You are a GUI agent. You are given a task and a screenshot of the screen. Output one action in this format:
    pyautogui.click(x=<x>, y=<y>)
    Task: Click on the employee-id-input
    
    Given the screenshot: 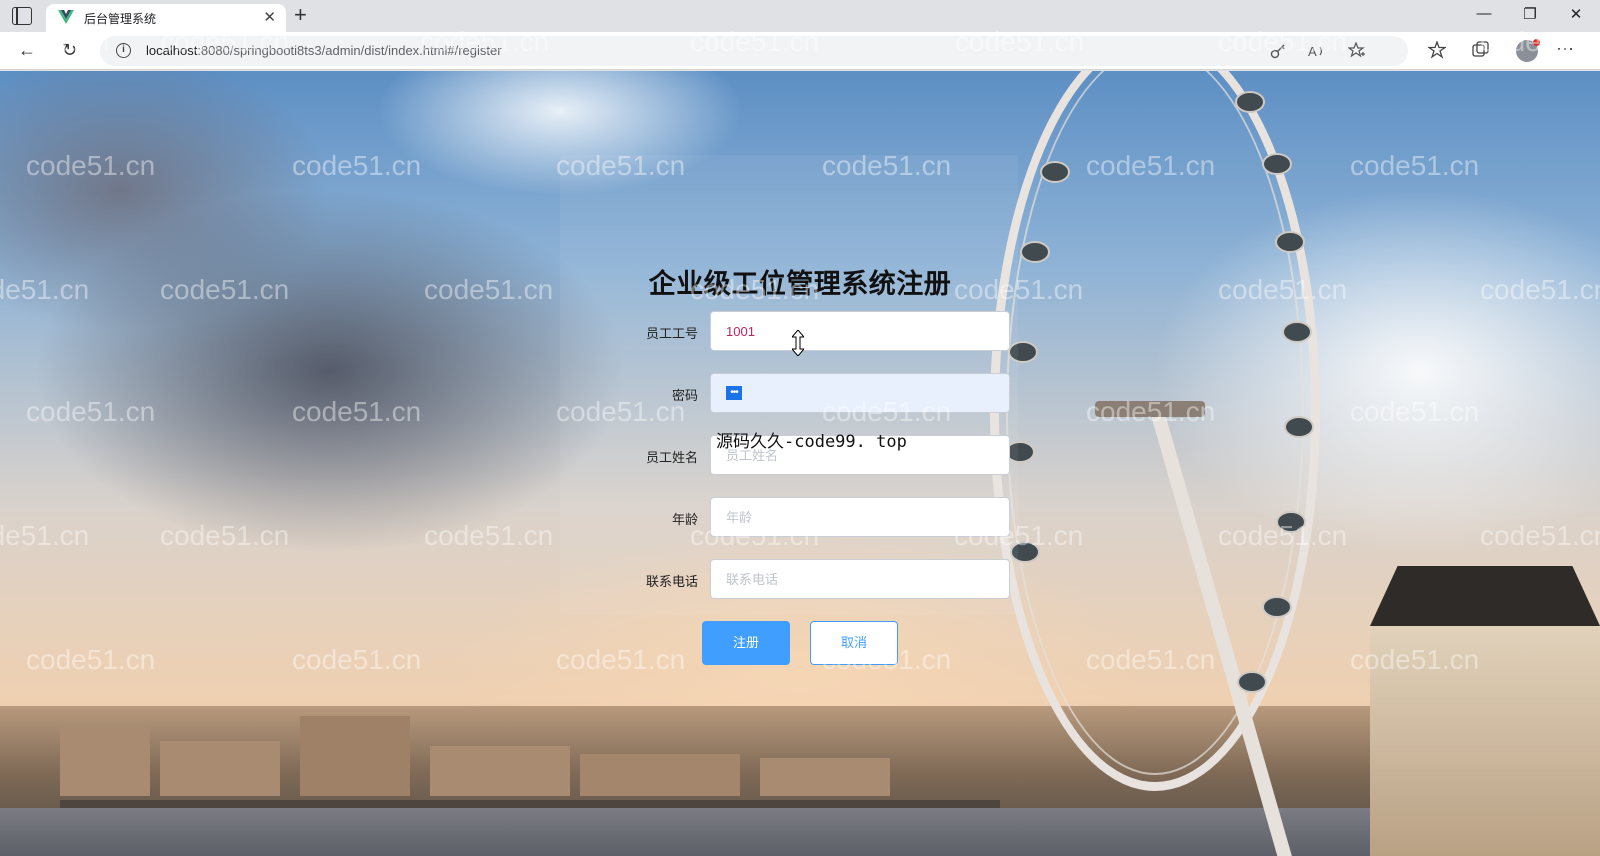 What is the action you would take?
    pyautogui.click(x=860, y=331)
    